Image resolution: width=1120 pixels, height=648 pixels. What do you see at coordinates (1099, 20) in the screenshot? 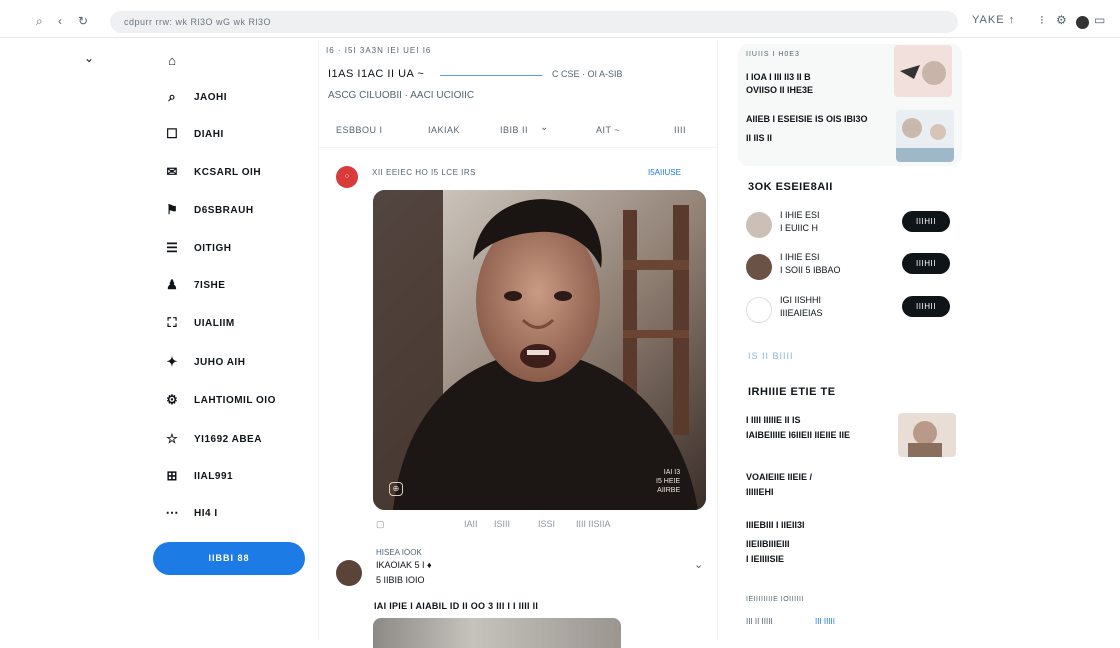
I see `window-icon: ▭` at bounding box center [1099, 20].